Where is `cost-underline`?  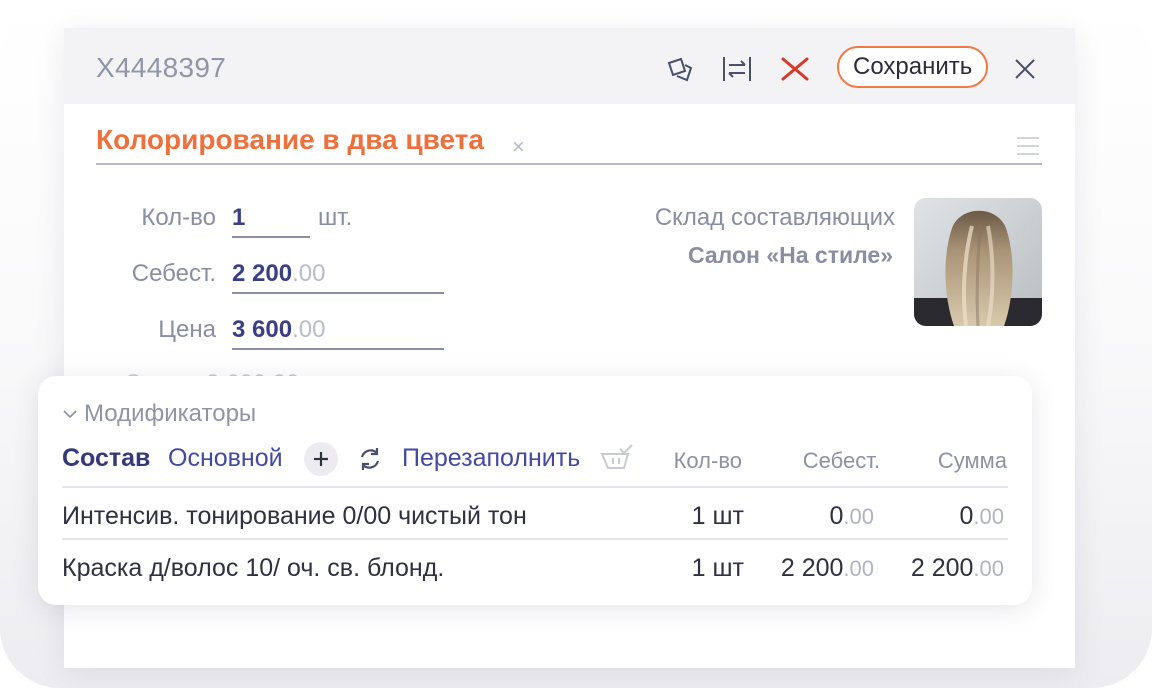 cost-underline is located at coordinates (338, 293).